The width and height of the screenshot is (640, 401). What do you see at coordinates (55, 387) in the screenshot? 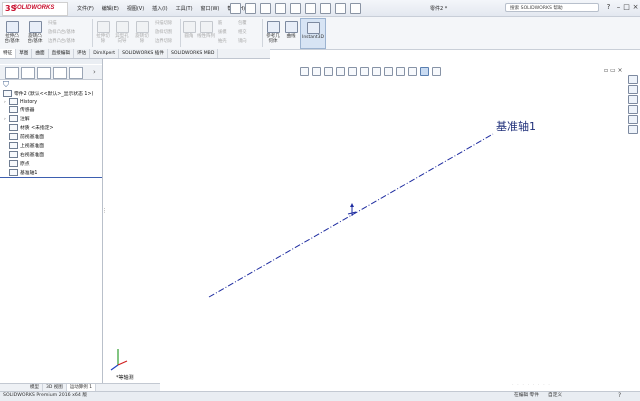
I see `tab-3d-views: 3D 视图` at bounding box center [55, 387].